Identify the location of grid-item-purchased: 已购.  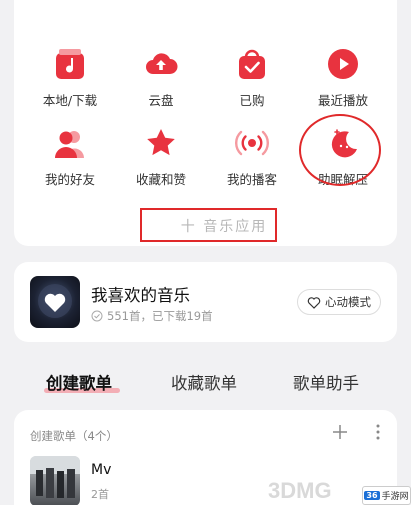
(252, 78).